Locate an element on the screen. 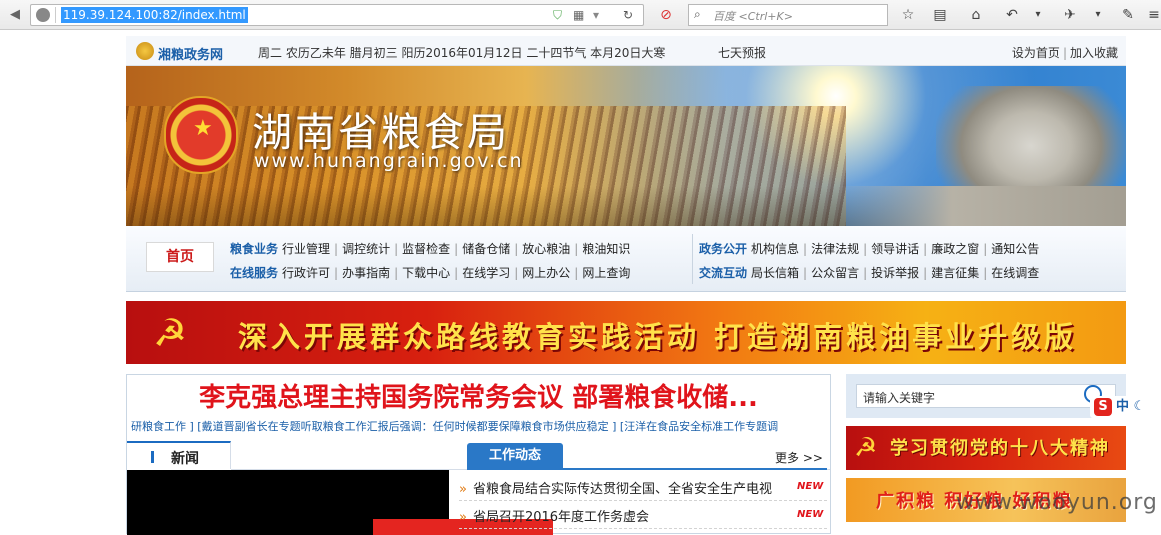  list-item: » 省粮食局结合实际传达贯彻全国、全省安全生产电视 is located at coordinates (615, 487).